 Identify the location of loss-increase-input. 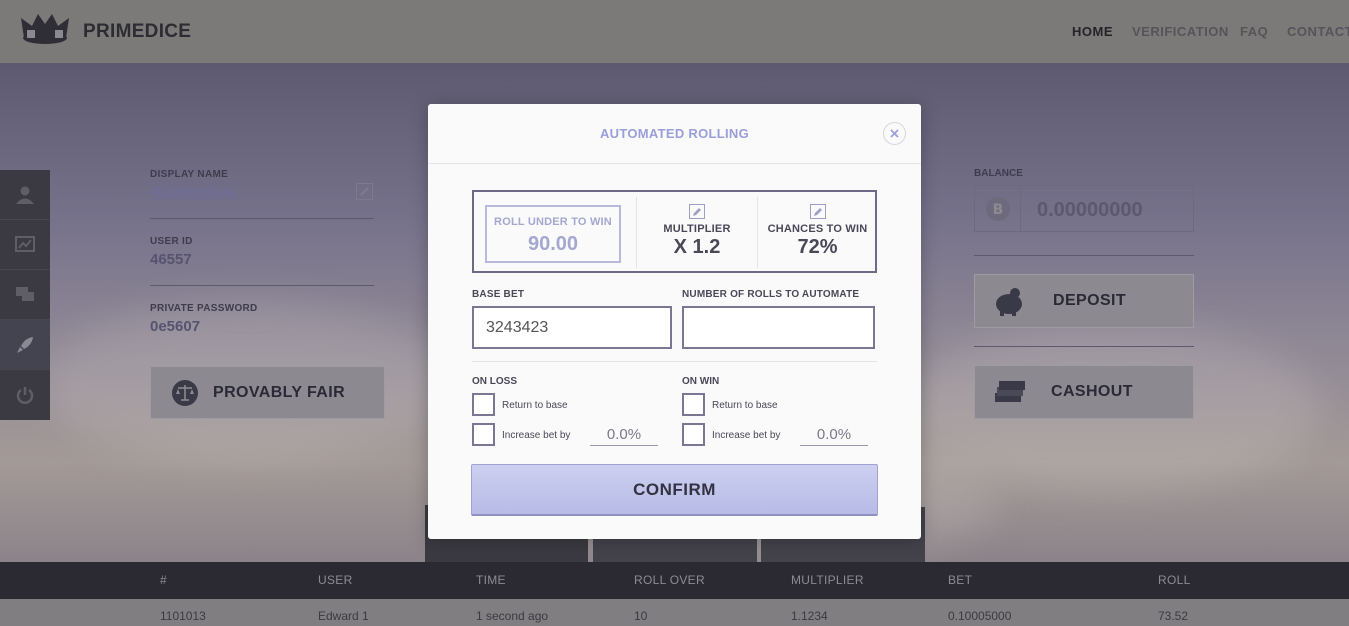
(624, 435).